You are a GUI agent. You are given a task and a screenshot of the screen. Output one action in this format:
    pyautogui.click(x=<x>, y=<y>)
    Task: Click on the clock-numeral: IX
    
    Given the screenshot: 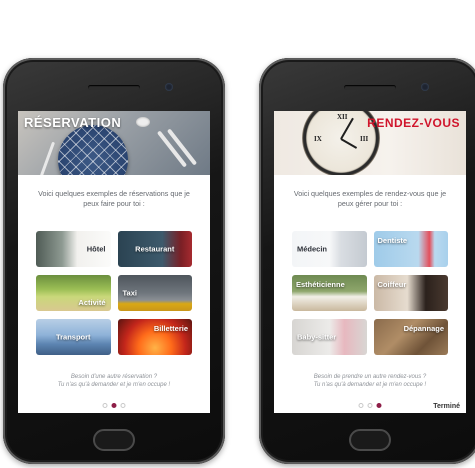 What is the action you would take?
    pyautogui.click(x=318, y=139)
    